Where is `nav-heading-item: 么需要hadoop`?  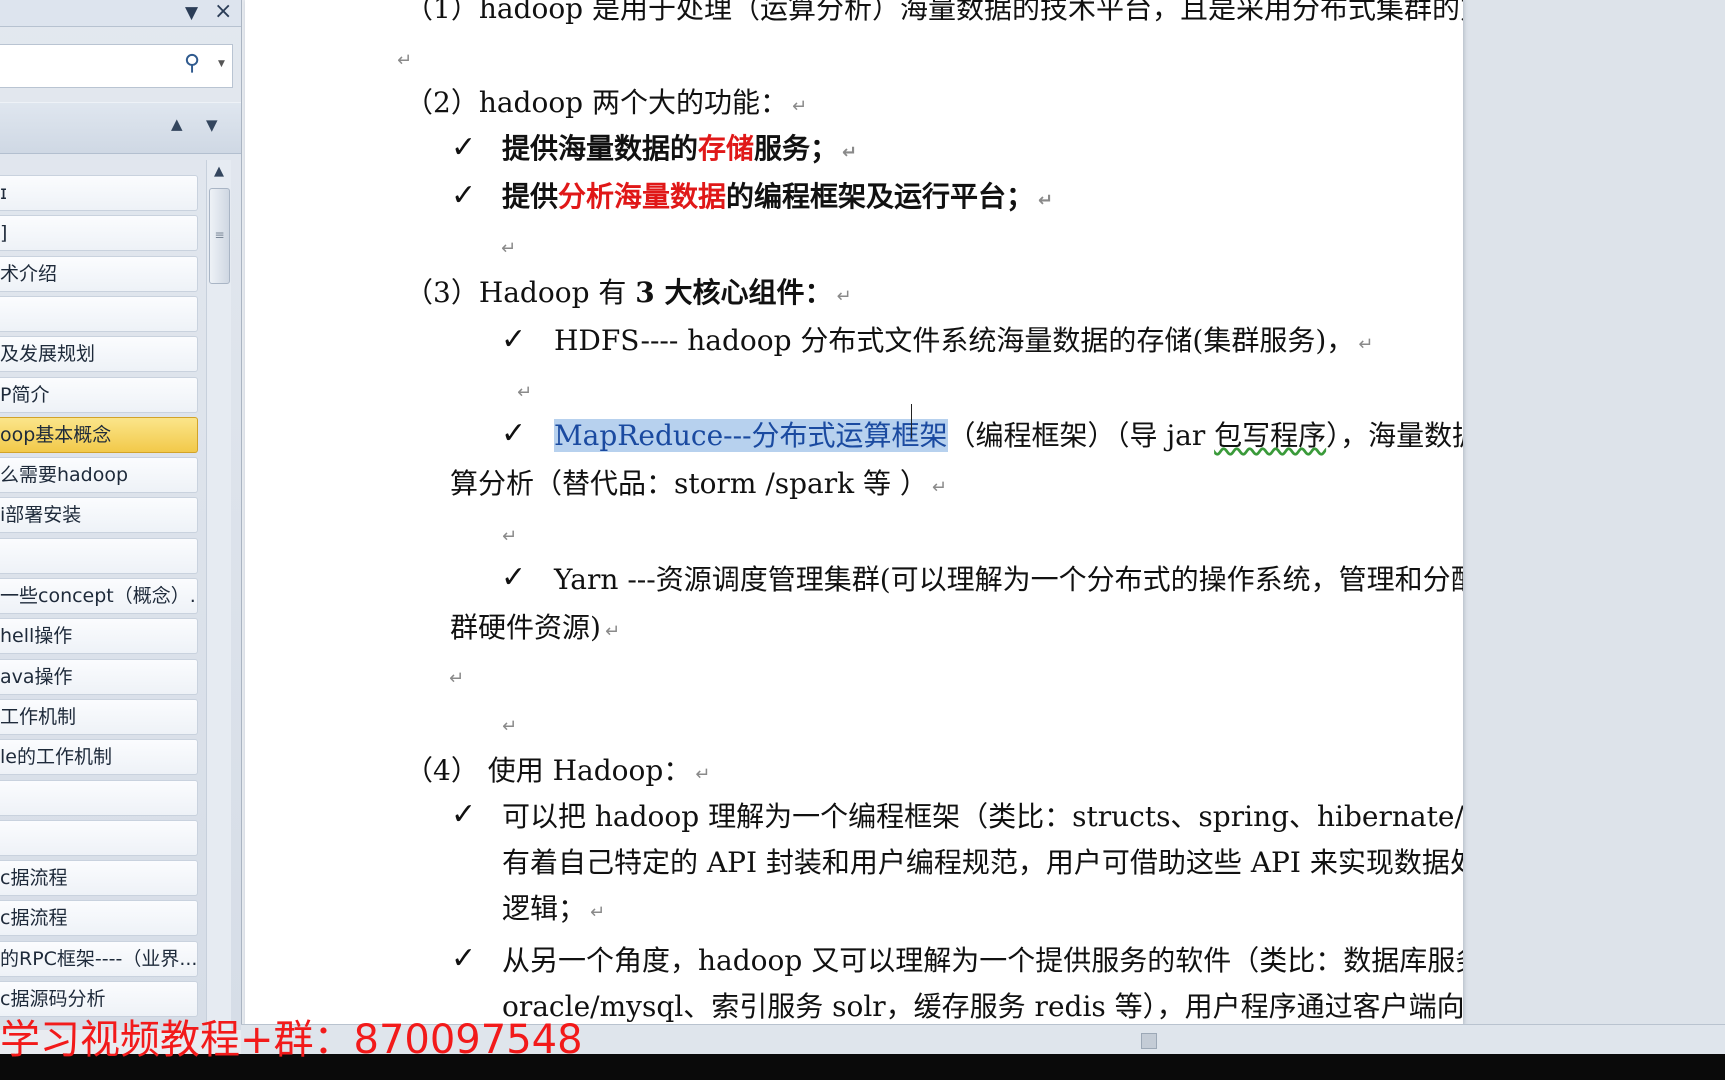 nav-heading-item: 么需要hadoop is located at coordinates (99, 475).